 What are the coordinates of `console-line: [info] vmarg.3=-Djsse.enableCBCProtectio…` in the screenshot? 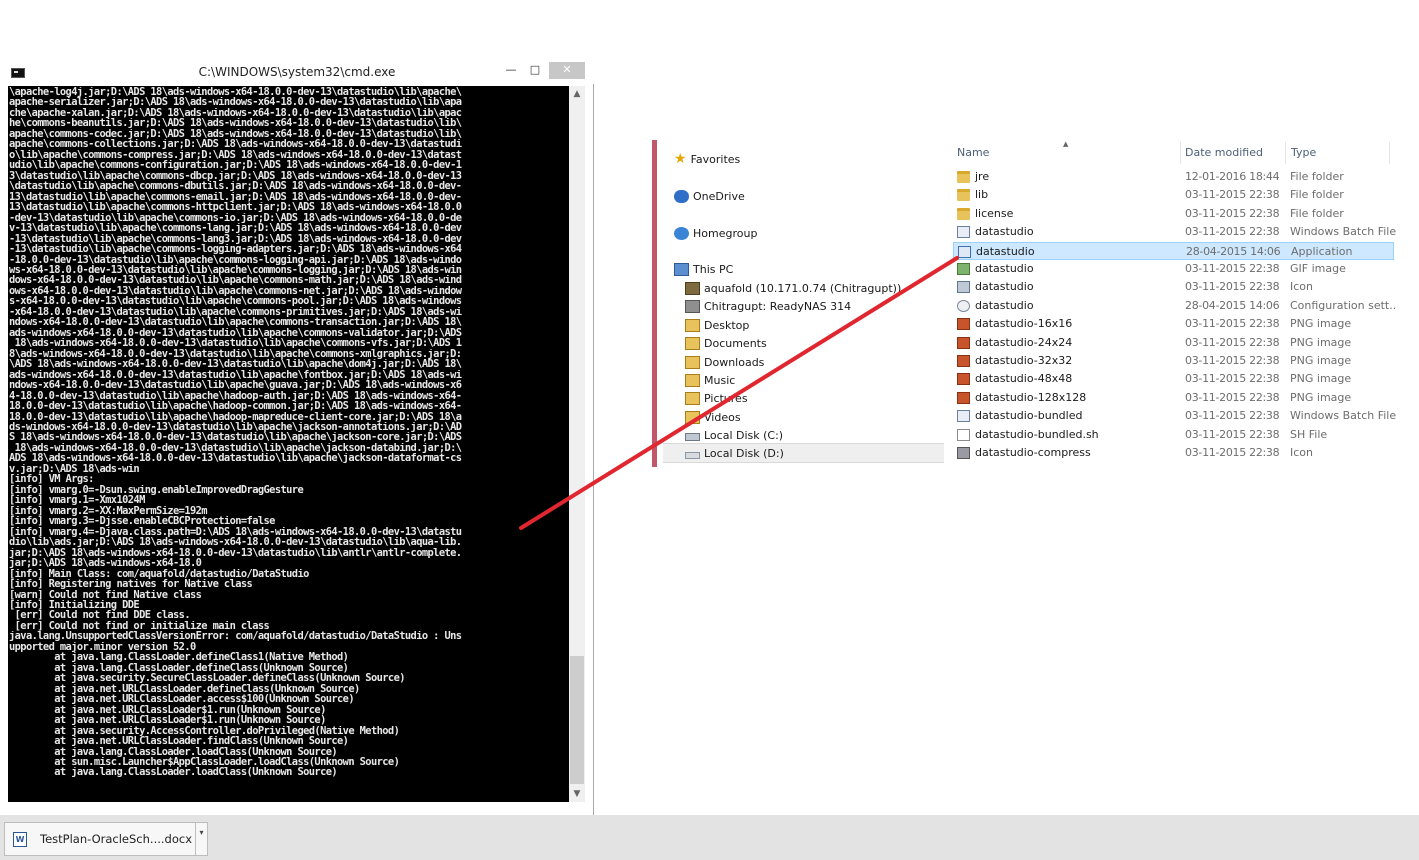 It's located at (142, 521).